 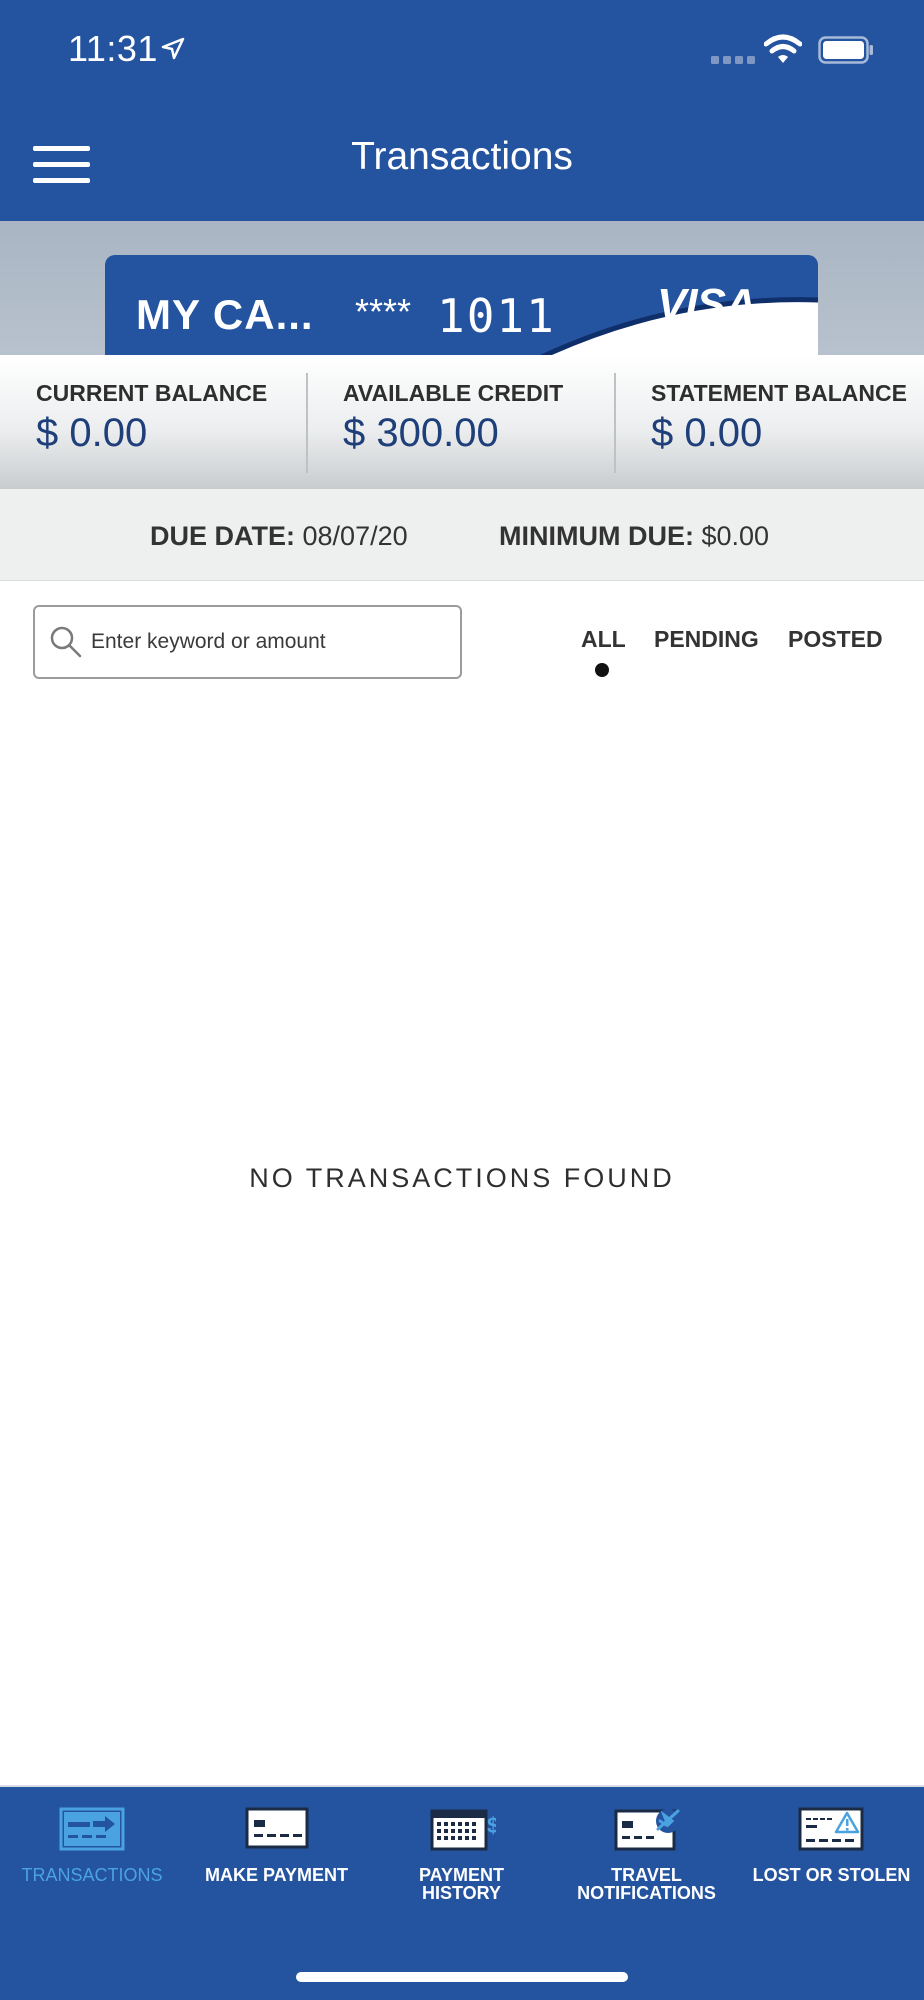 I want to click on filter-pending: PENDING, so click(x=706, y=639).